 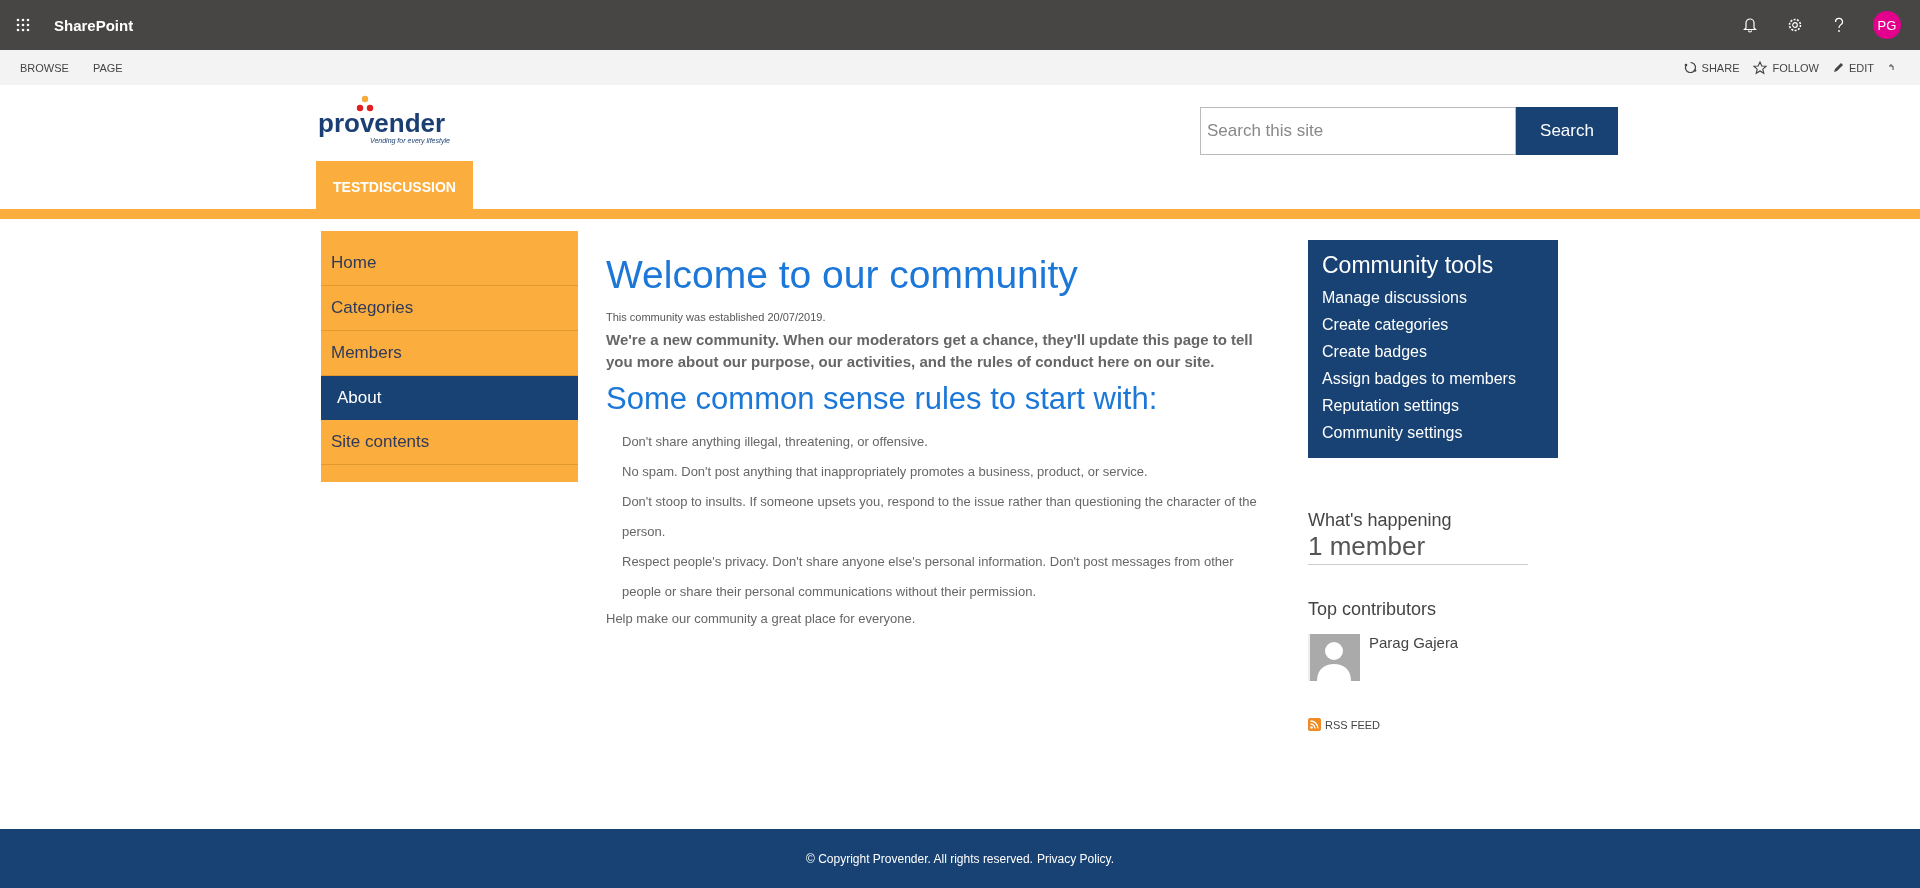 I want to click on closing-text: Help make our community a great place for everyone., so click(x=761, y=618).